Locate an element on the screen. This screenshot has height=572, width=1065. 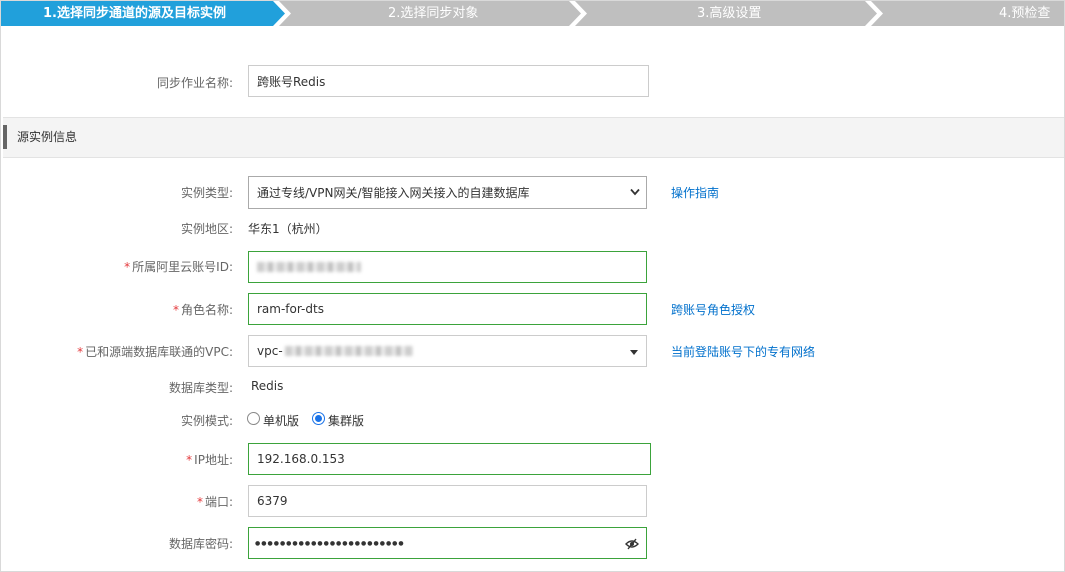
account-id-label: * 所属阿里云账号ID: is located at coordinates (178, 266).